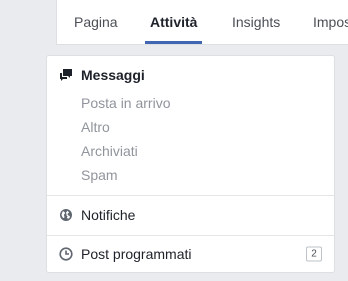  Describe the element at coordinates (99, 175) in the screenshot. I see `messages-item-spam: Spam` at that location.